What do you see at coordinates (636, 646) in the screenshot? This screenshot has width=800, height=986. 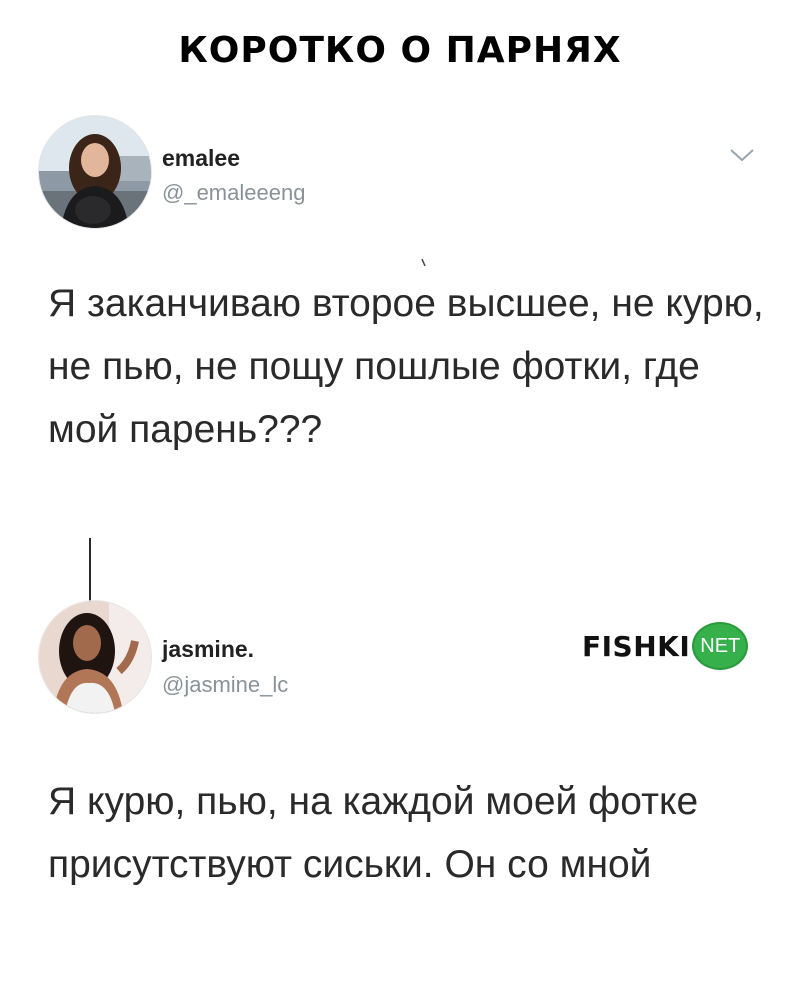 I see `watermark-text: FISHKI` at bounding box center [636, 646].